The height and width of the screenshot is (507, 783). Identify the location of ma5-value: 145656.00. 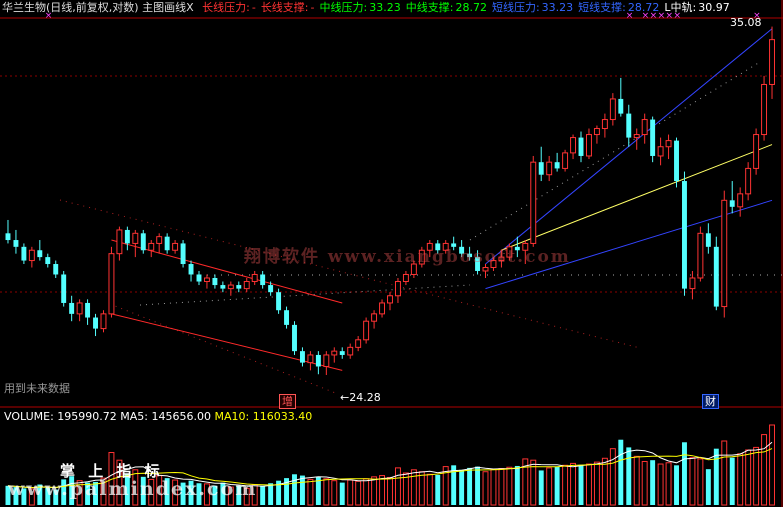
(181, 416).